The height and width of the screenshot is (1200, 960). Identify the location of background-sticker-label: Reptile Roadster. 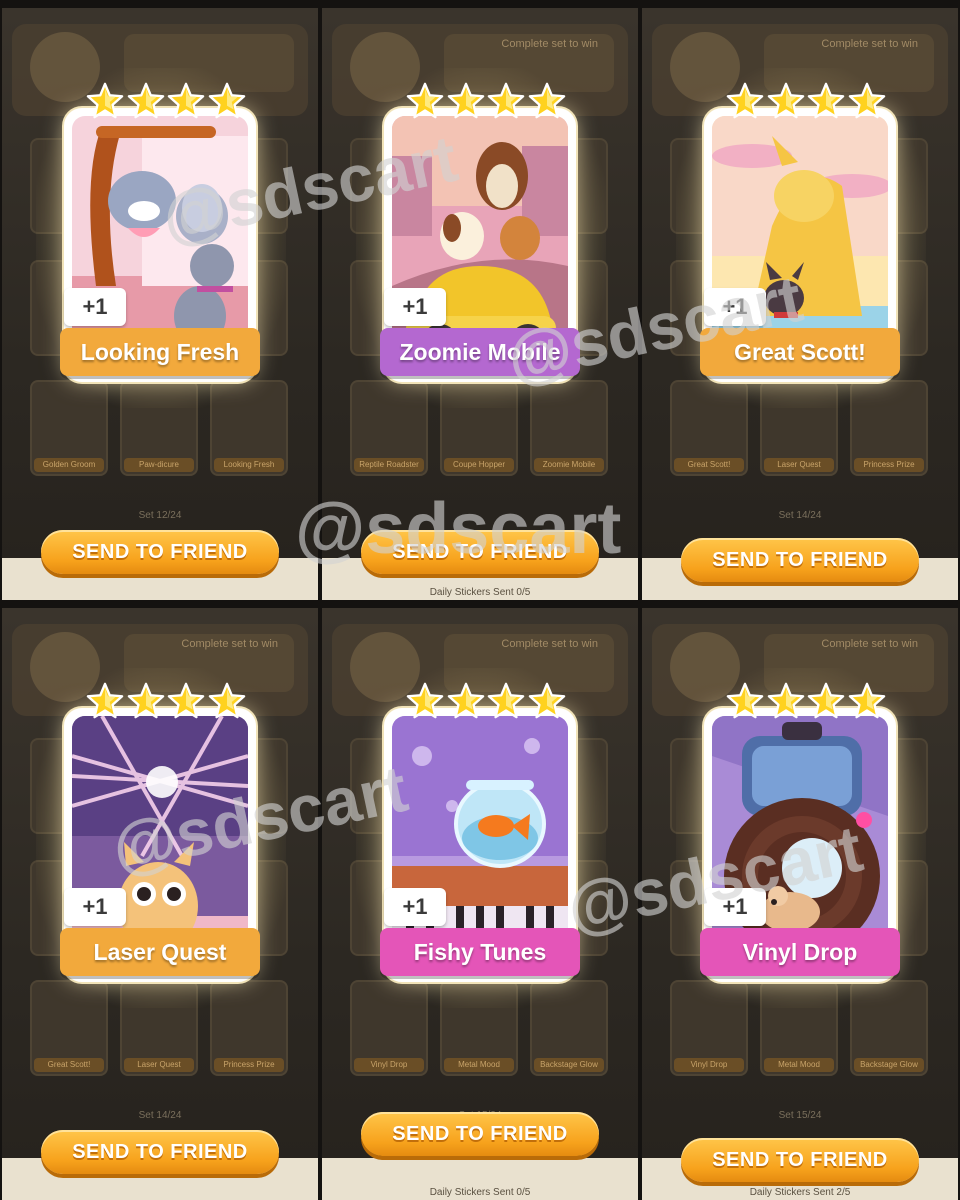
(389, 465).